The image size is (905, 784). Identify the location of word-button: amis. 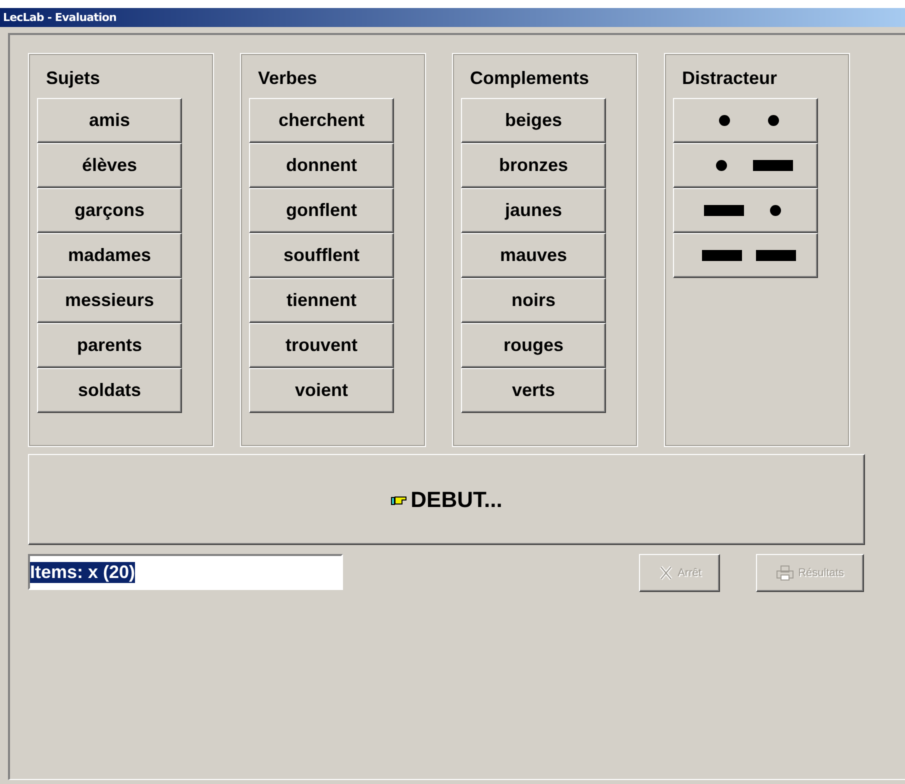
(109, 120).